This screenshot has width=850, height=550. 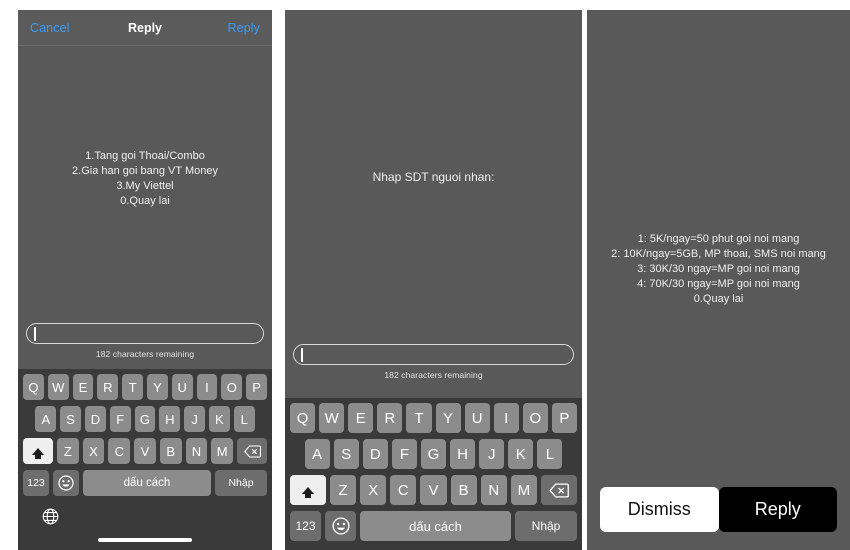 What do you see at coordinates (50, 28) in the screenshot?
I see `cancel-button: Cancel` at bounding box center [50, 28].